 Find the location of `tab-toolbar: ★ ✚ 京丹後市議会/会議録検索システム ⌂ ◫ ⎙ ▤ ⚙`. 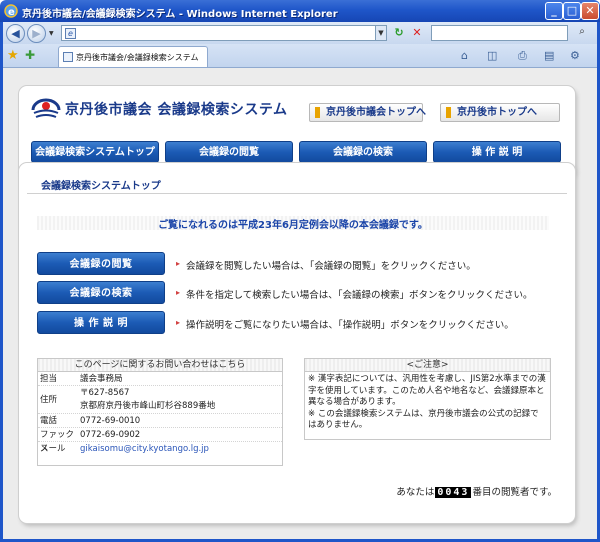

tab-toolbar: ★ ✚ 京丹後市議会/会議録検索システム ⌂ ◫ ⎙ ▤ ⚙ is located at coordinates (300, 56).